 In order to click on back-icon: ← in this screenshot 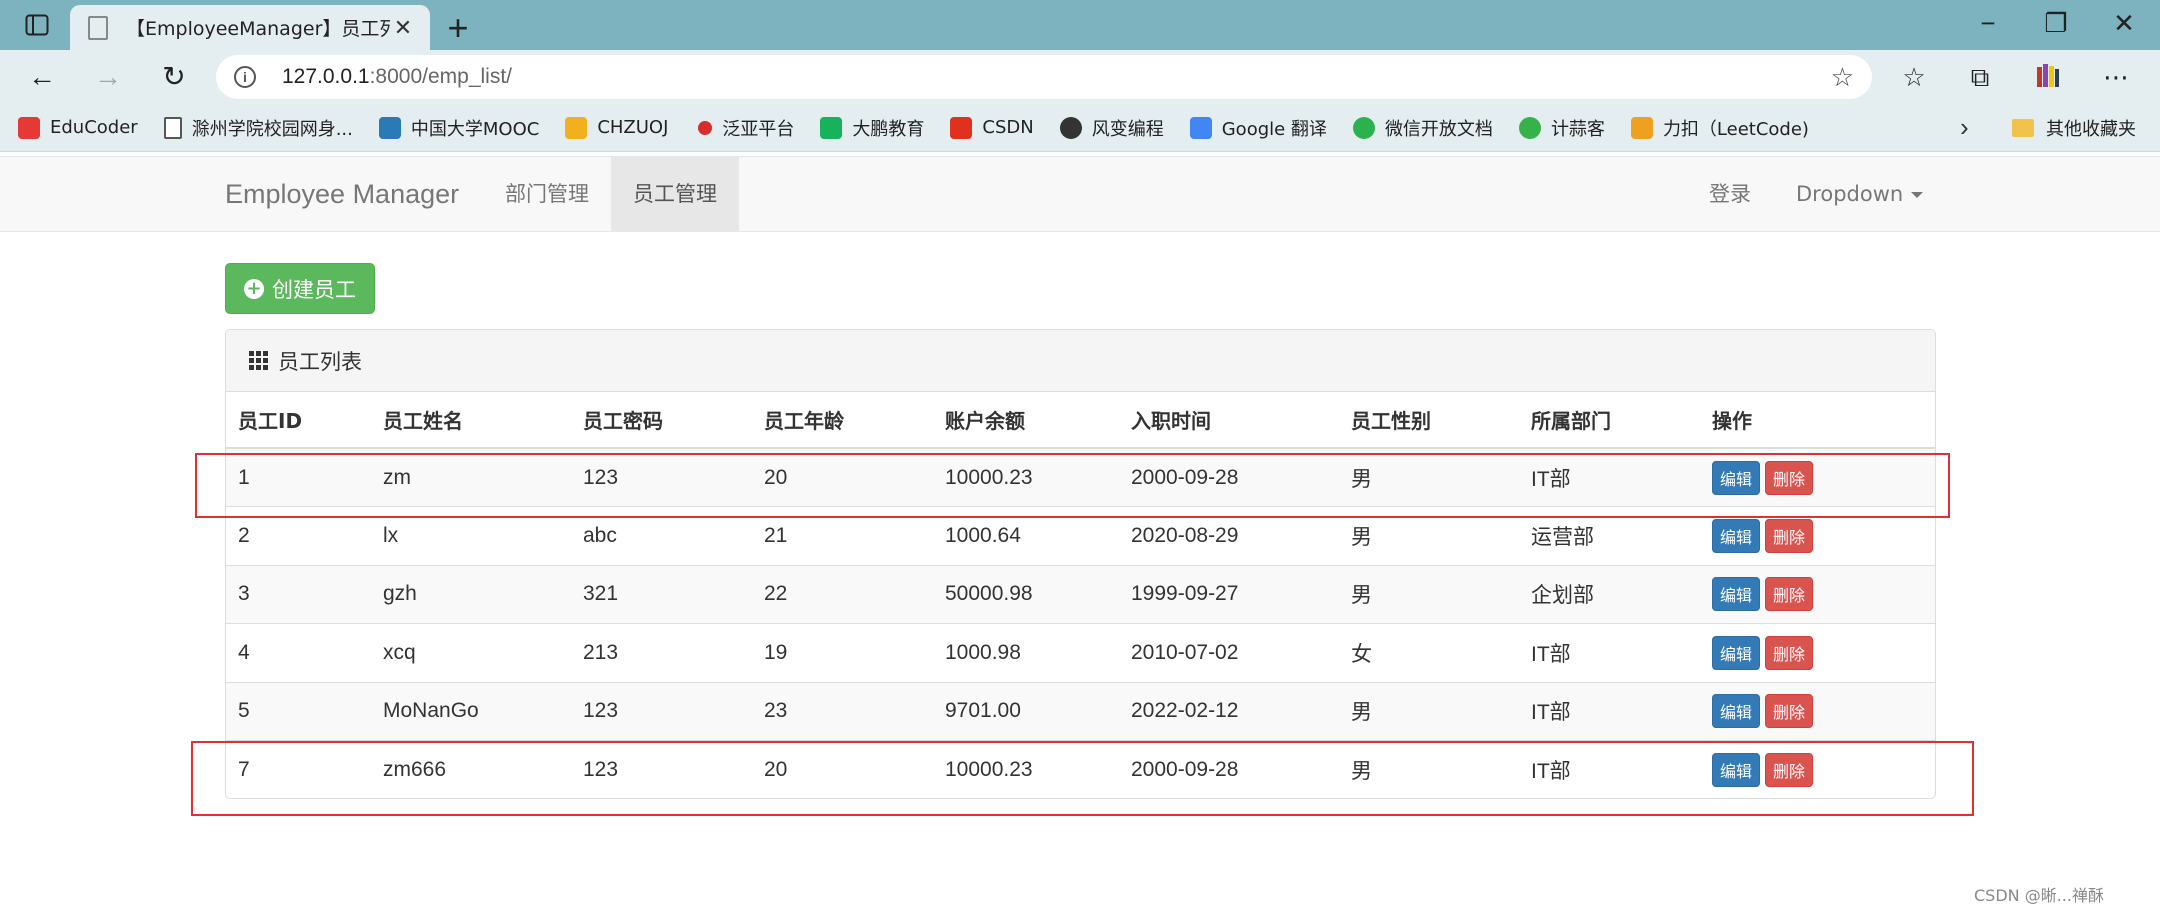, I will do `click(42, 77)`.